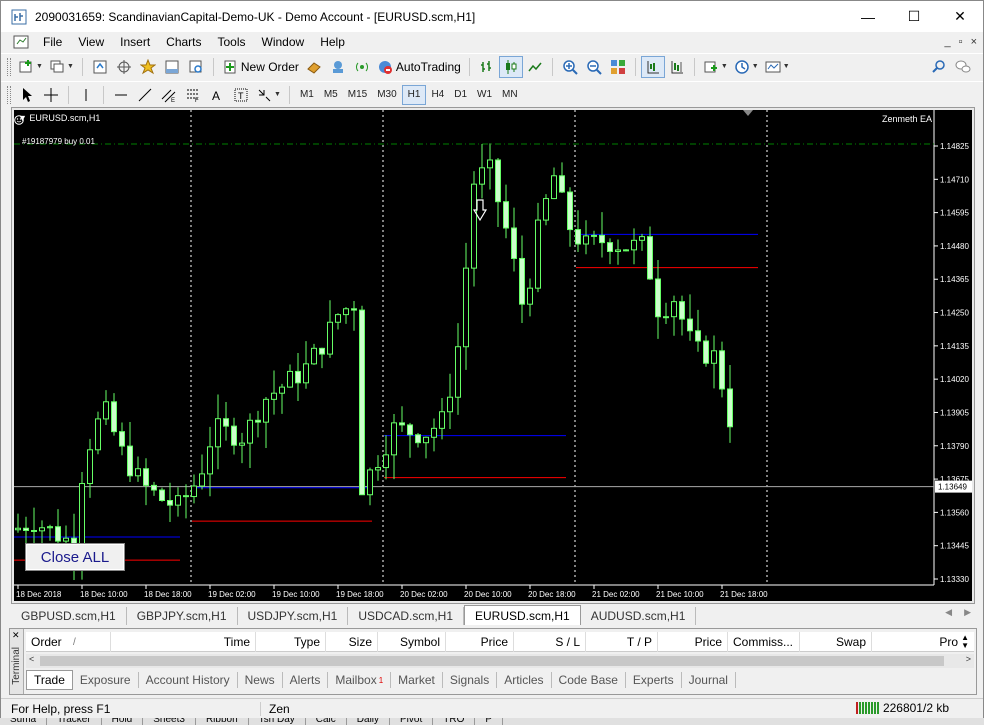 The image size is (984, 725). What do you see at coordinates (902, 708) in the screenshot?
I see `connection-status: 226801/2 kb` at bounding box center [902, 708].